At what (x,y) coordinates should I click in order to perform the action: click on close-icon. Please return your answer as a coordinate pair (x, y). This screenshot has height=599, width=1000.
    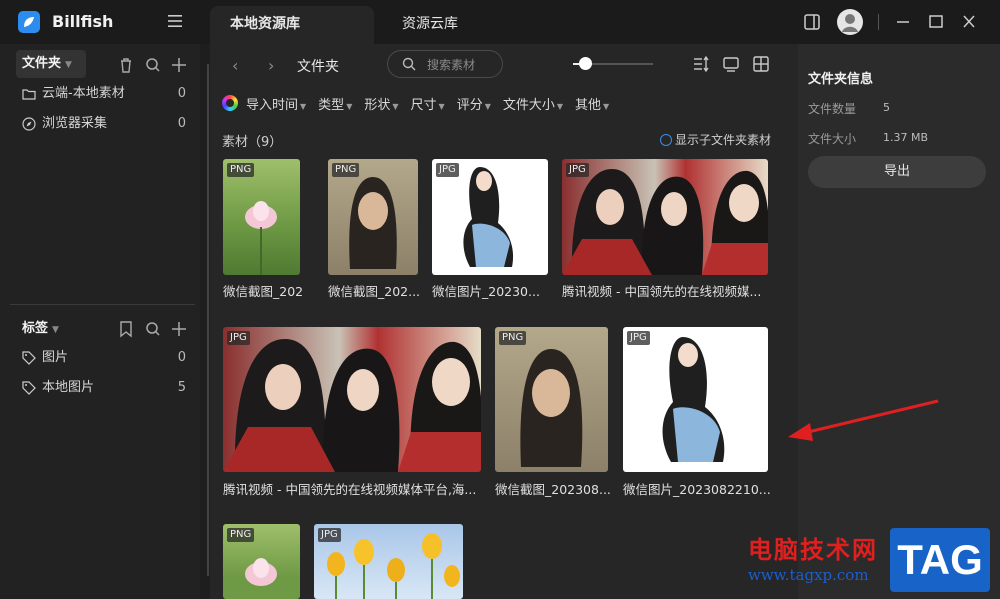
    Looking at the image, I should click on (969, 22).